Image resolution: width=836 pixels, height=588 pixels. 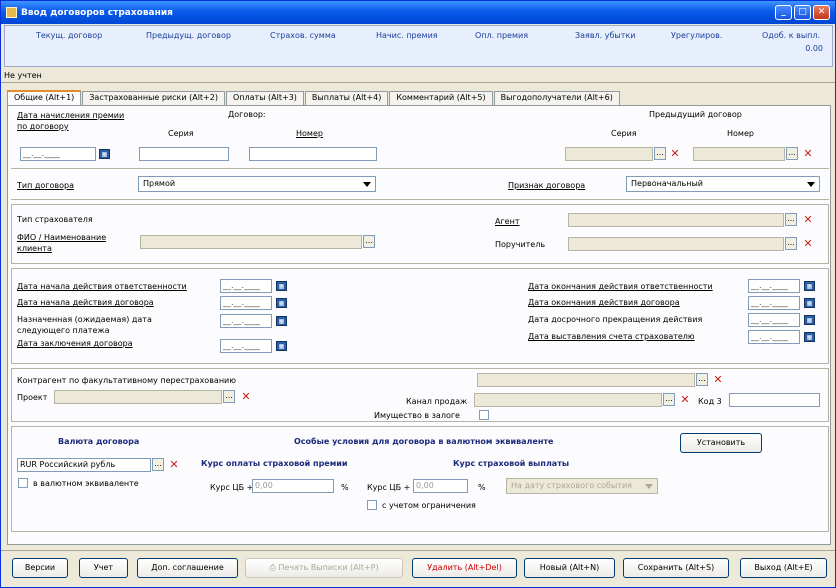 What do you see at coordinates (188, 35) in the screenshot?
I see `info-prev-contract: Предыдущ. договор` at bounding box center [188, 35].